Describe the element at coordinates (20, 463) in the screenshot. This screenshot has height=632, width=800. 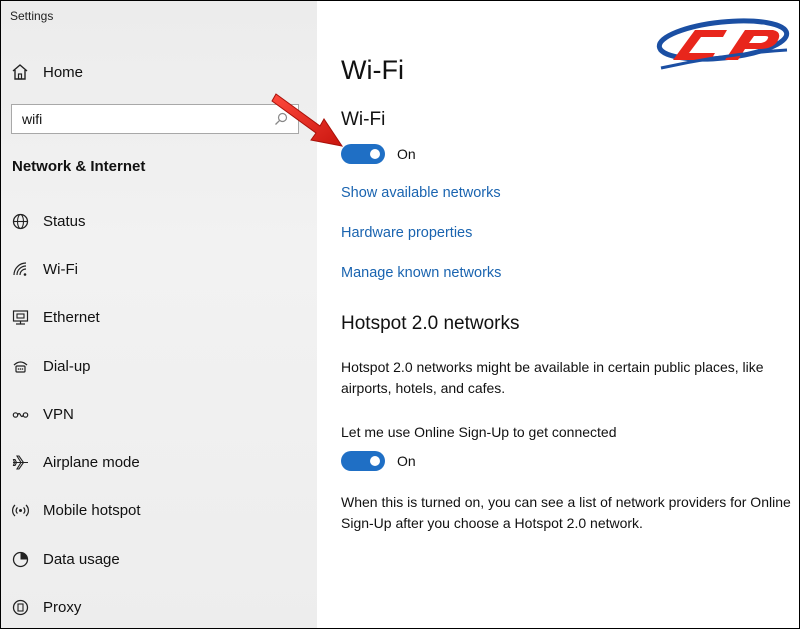
I see `airplane-icon` at that location.